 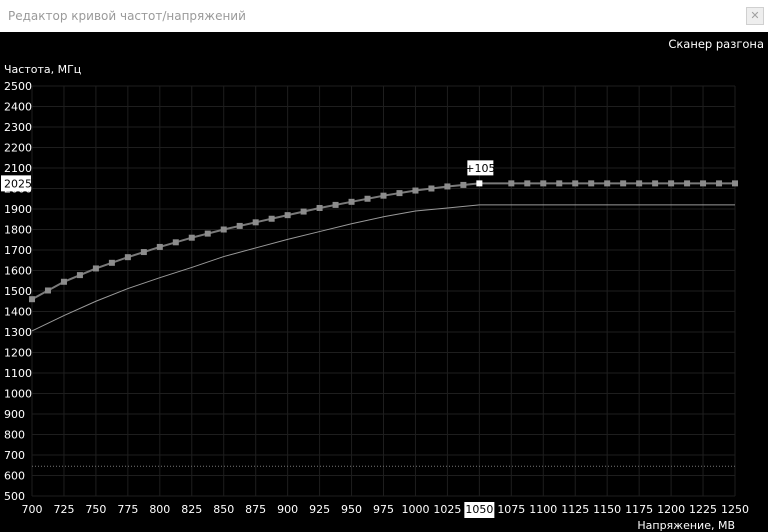 What do you see at coordinates (18, 86) in the screenshot?
I see `y-tick-label: 2500` at bounding box center [18, 86].